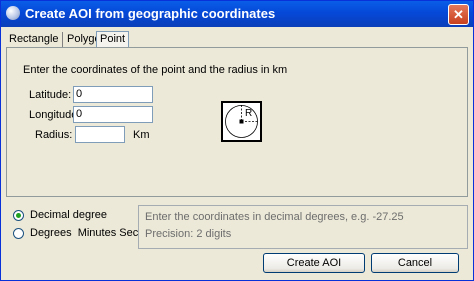 The image size is (474, 281). Describe the element at coordinates (34, 39) in the screenshot. I see `tab-rectangle: Rectangle` at that location.